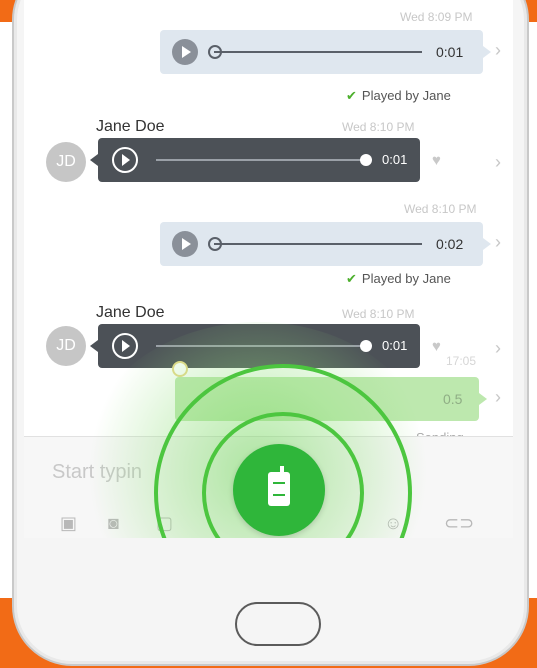  I want to click on message-time: Wed 8:09 PM, so click(436, 17).